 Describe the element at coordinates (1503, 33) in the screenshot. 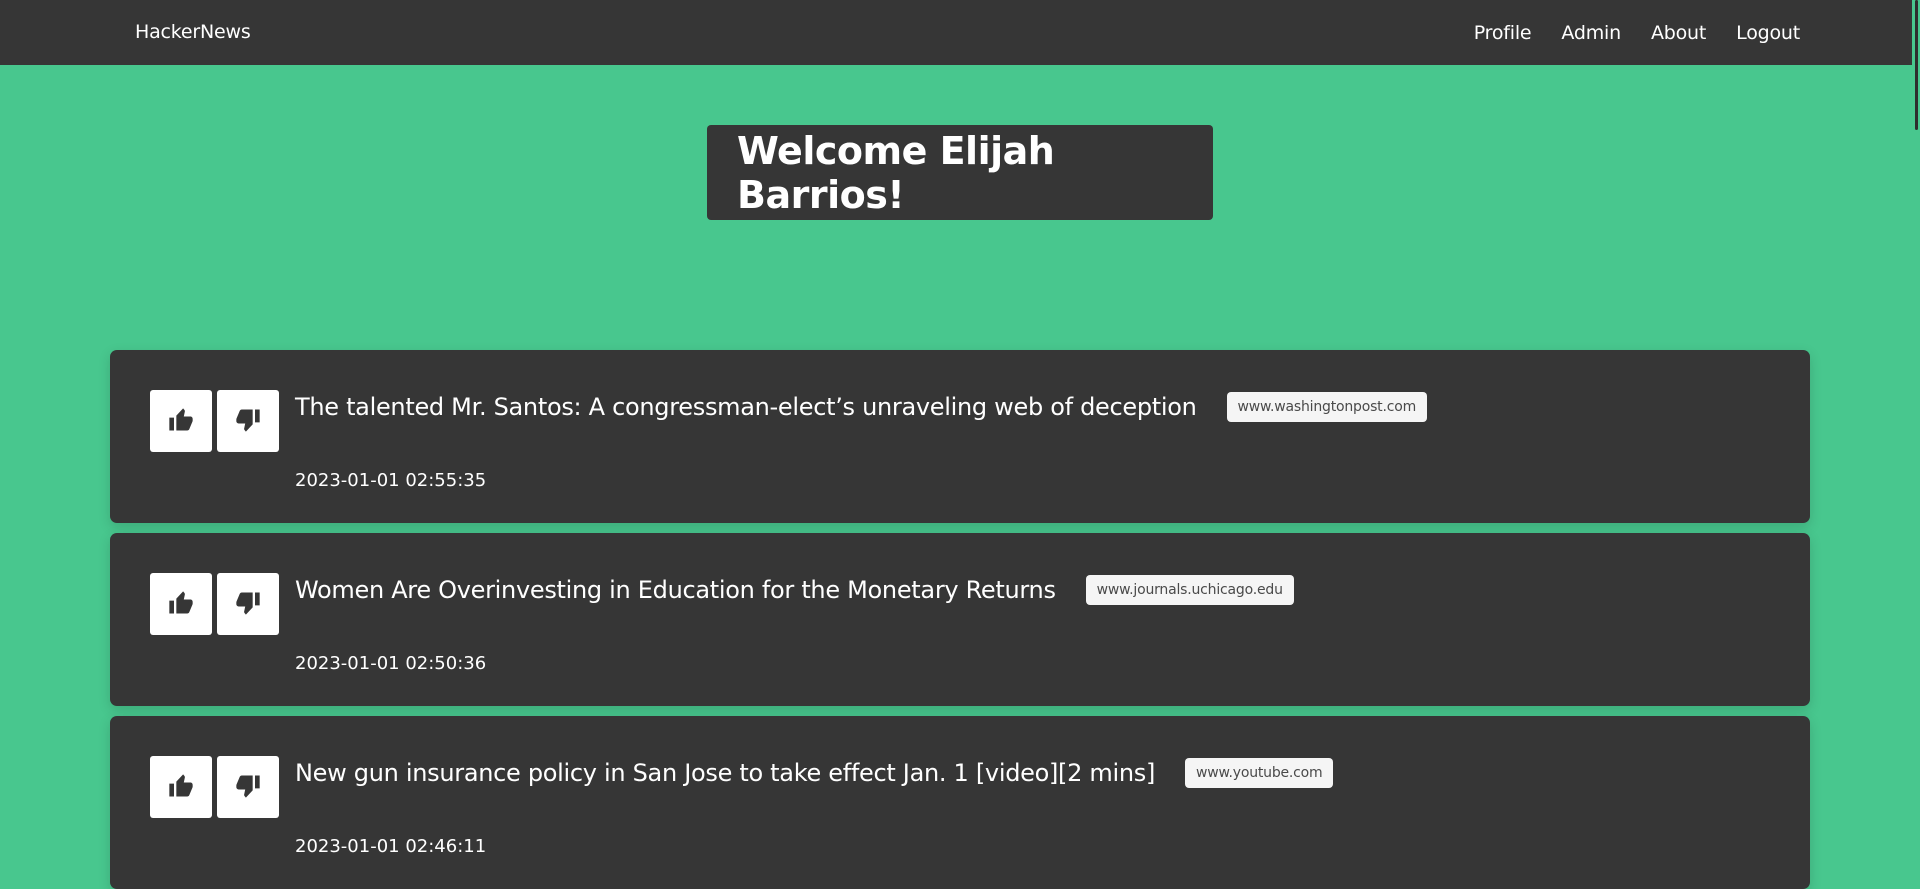

I see `nav-link-profile: Profile` at that location.